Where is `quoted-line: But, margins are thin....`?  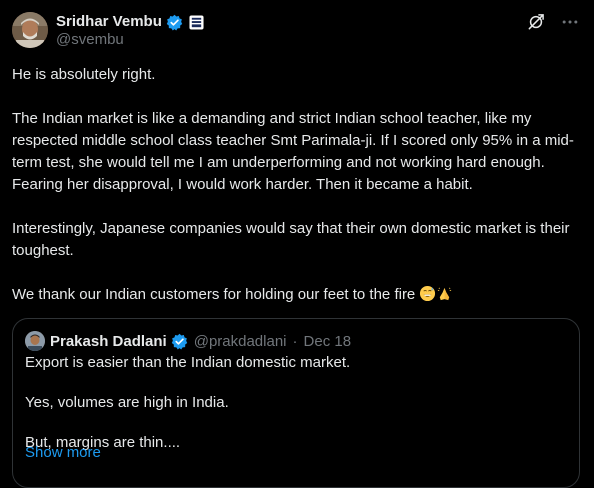 quoted-line: But, margins are thin.... is located at coordinates (103, 442).